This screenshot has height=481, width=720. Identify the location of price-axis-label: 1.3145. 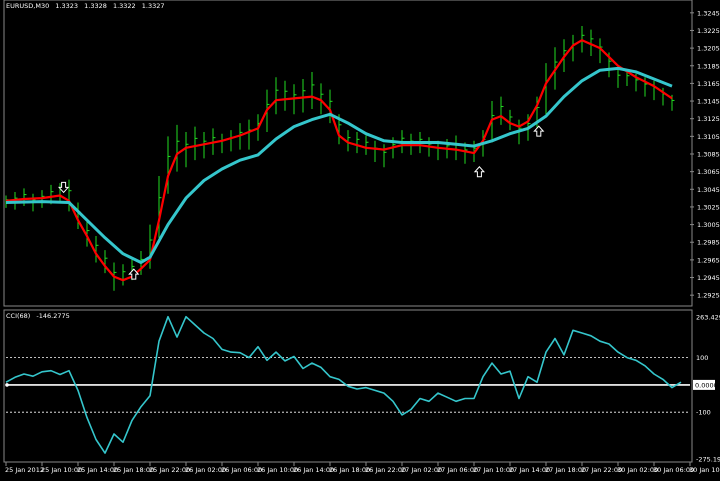
(708, 102).